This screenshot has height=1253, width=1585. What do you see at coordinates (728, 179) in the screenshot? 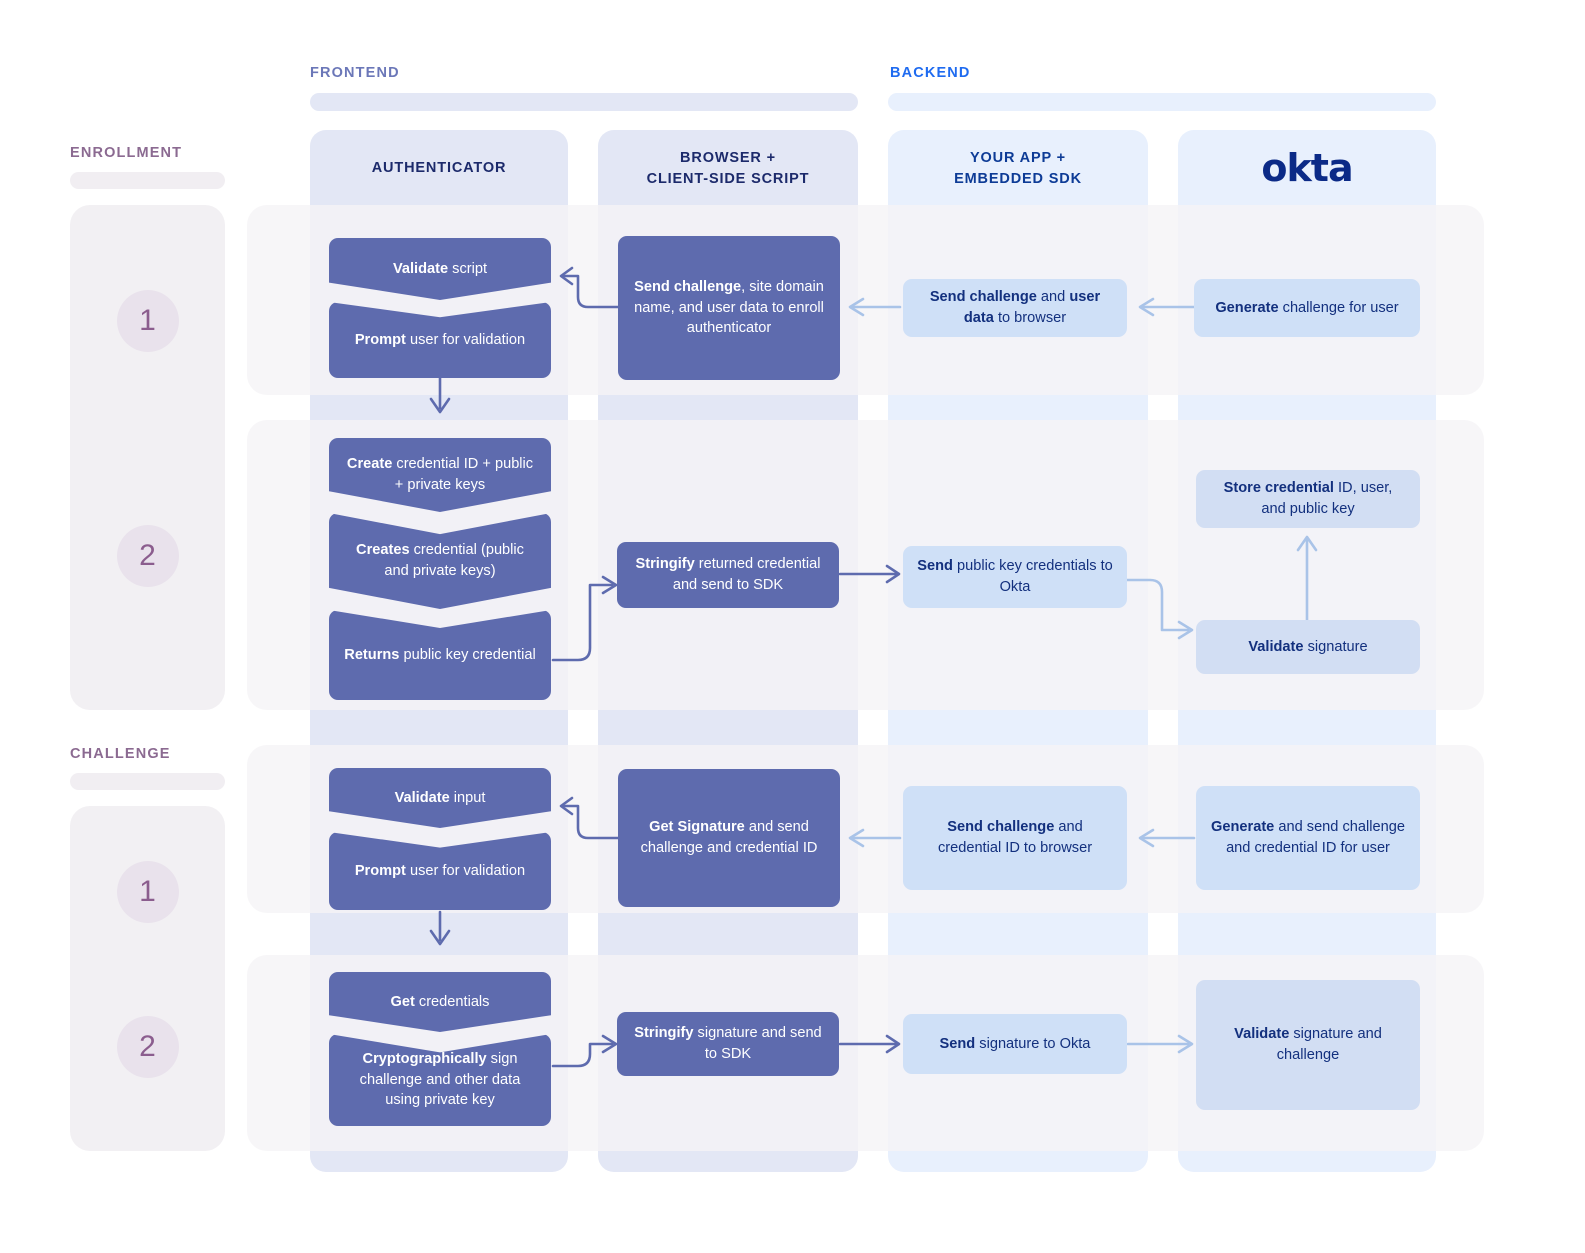
I see `lane-browser-title-line2: CLIENT-SIDE SCRIPT` at bounding box center [728, 179].